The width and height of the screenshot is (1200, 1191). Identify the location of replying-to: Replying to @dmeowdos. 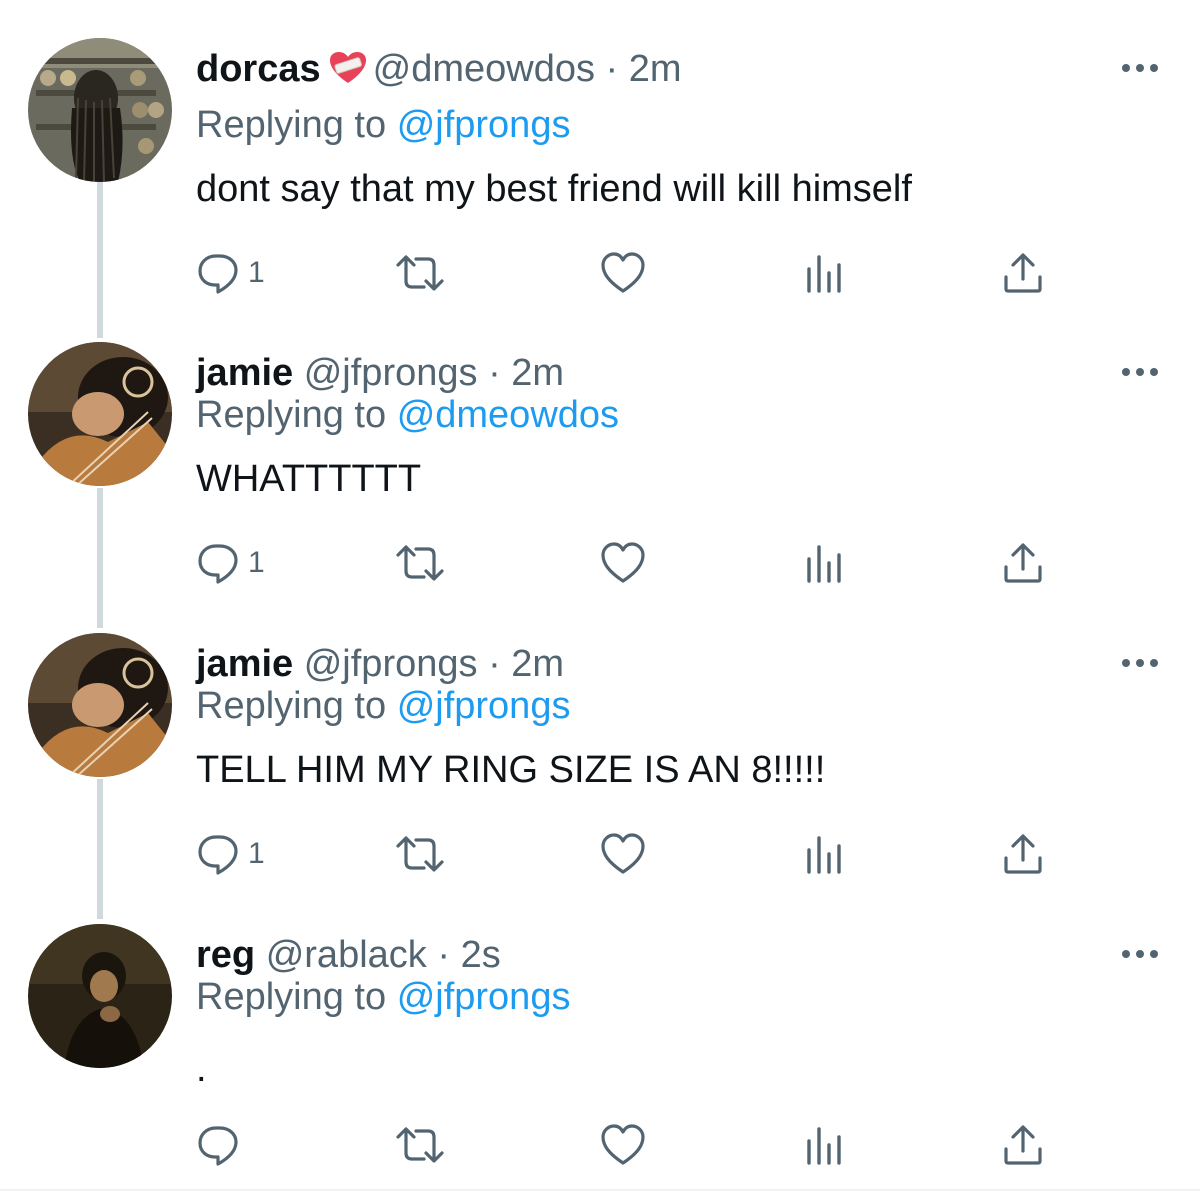
(407, 415).